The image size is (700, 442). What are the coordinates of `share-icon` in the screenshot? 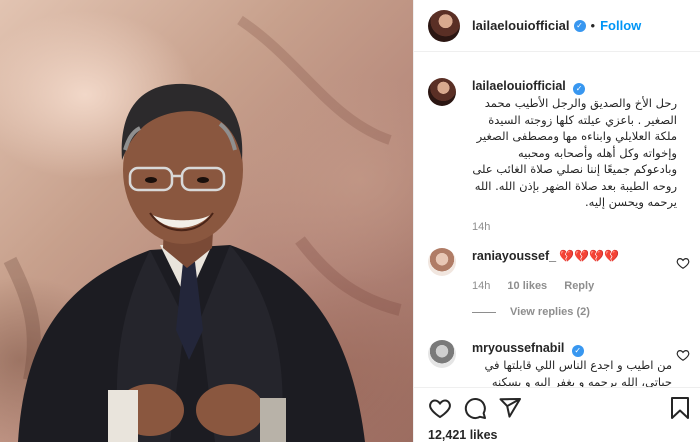 It's located at (510, 408).